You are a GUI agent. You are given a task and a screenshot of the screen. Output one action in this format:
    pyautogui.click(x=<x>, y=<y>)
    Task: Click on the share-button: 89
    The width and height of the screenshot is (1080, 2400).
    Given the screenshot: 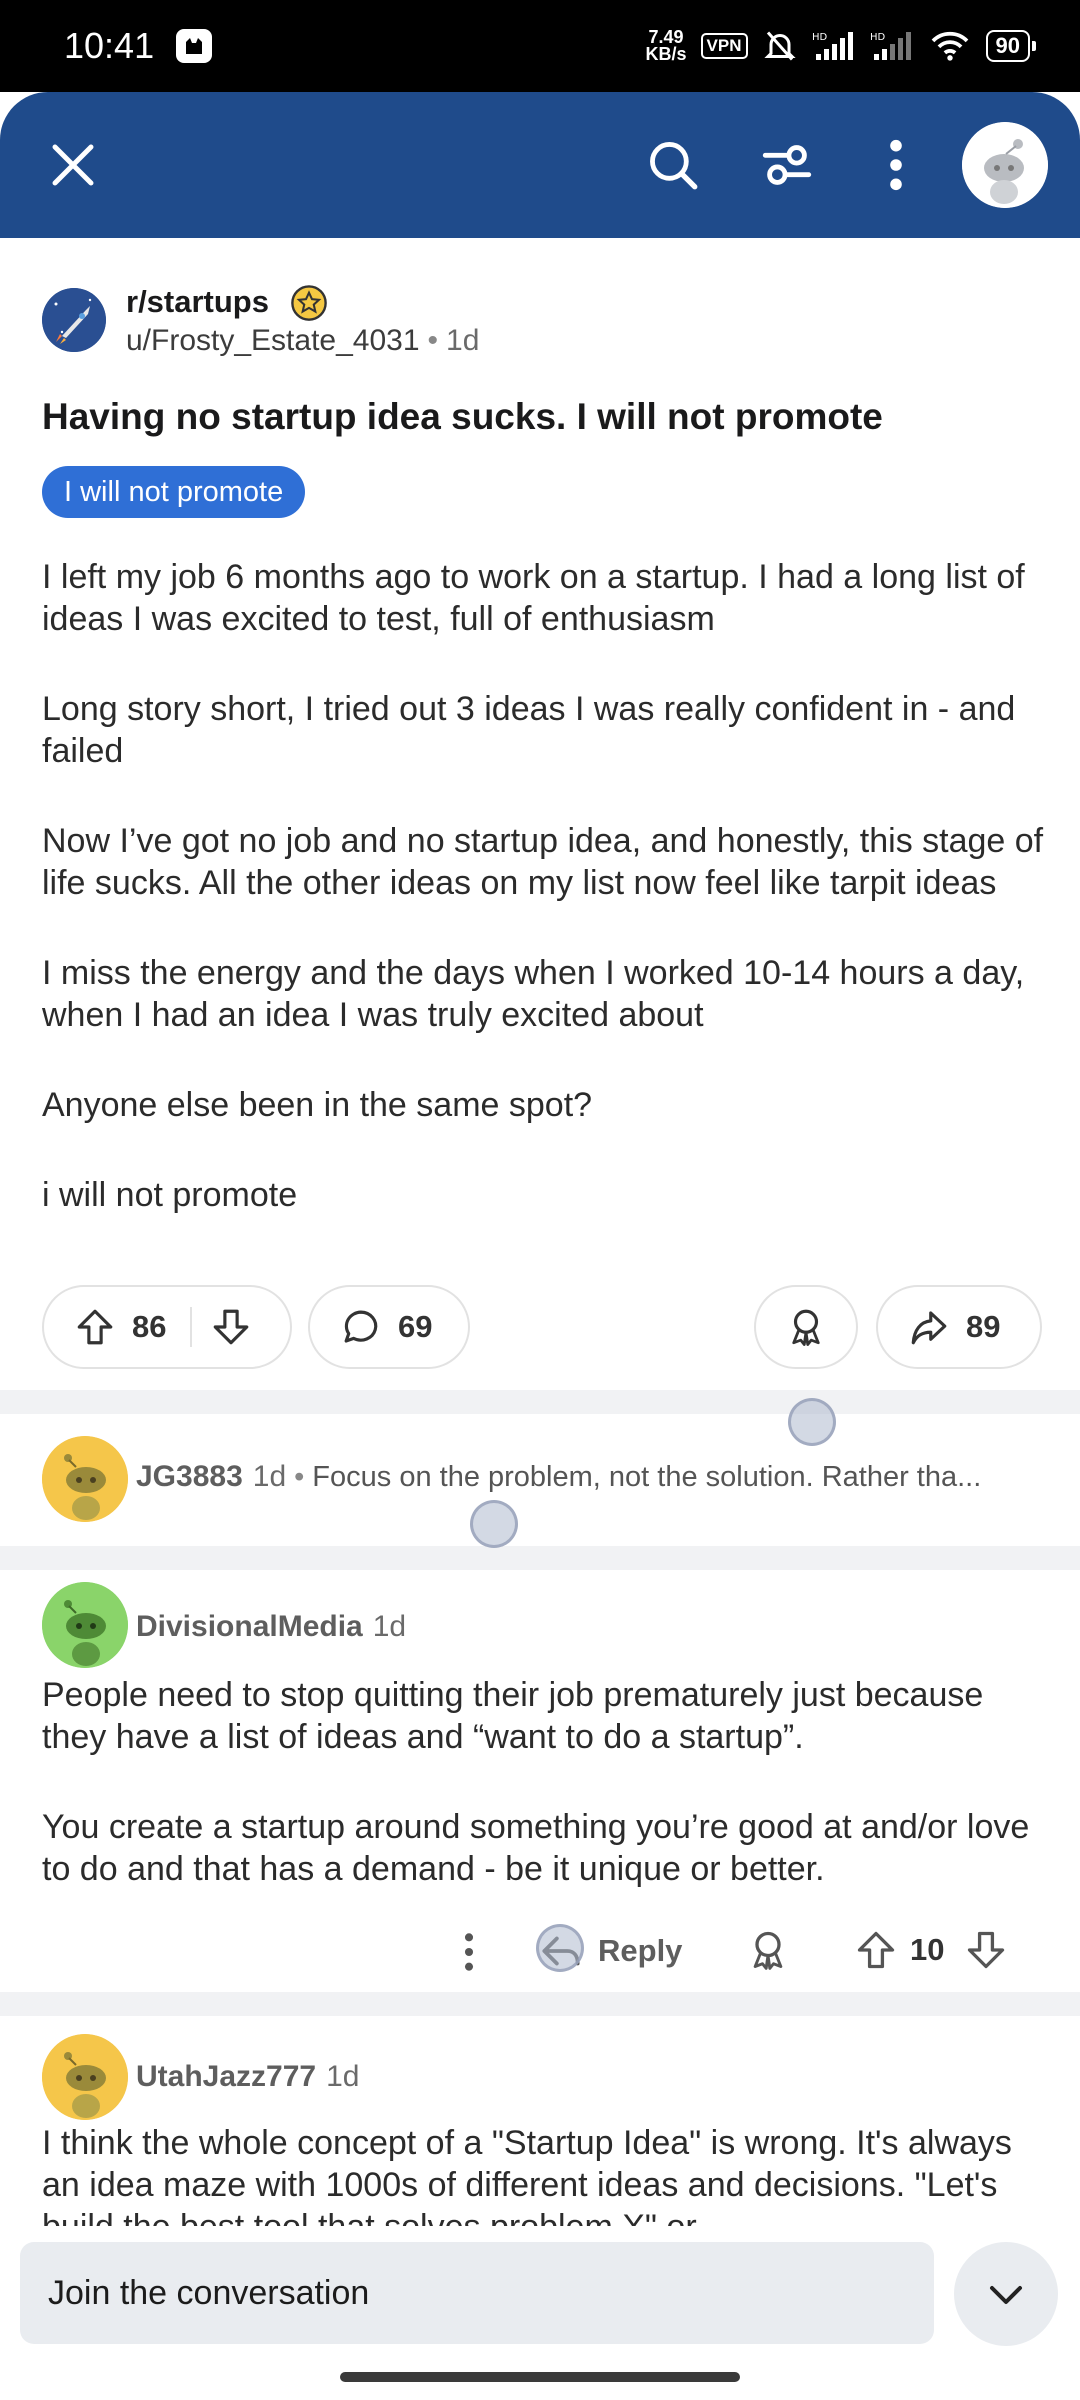 What is the action you would take?
    pyautogui.click(x=959, y=1327)
    